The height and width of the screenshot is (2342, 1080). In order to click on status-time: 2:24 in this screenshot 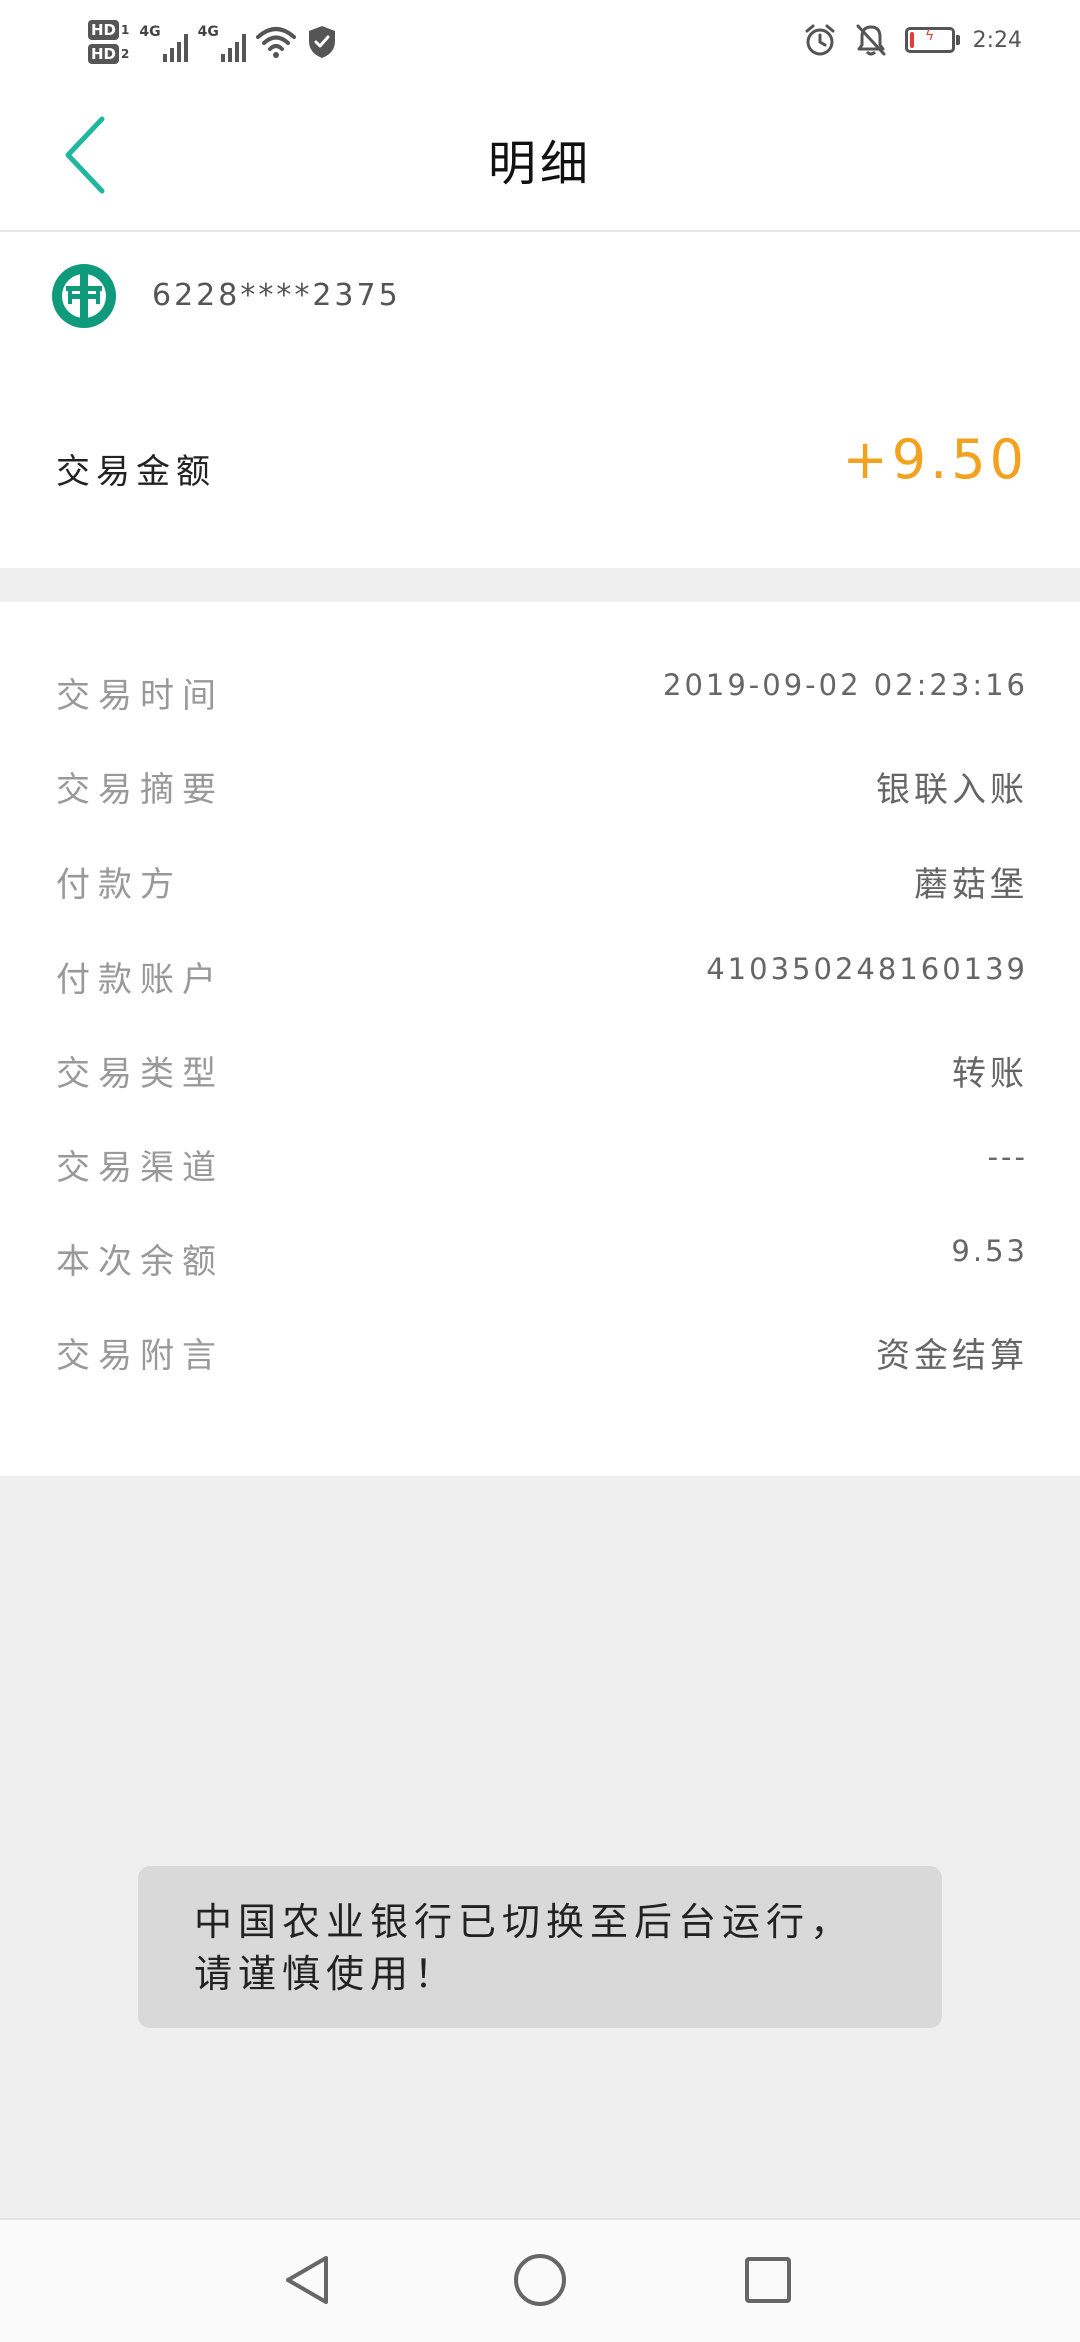, I will do `click(997, 40)`.